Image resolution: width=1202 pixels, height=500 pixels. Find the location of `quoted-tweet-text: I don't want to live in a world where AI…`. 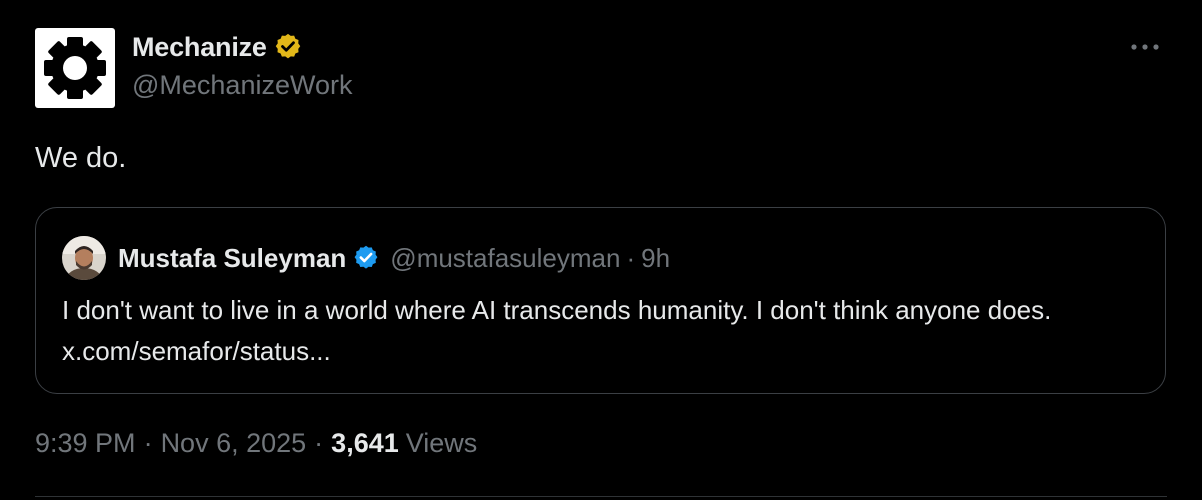

quoted-tweet-text: I don't want to live in a world where AI… is located at coordinates (557, 330).